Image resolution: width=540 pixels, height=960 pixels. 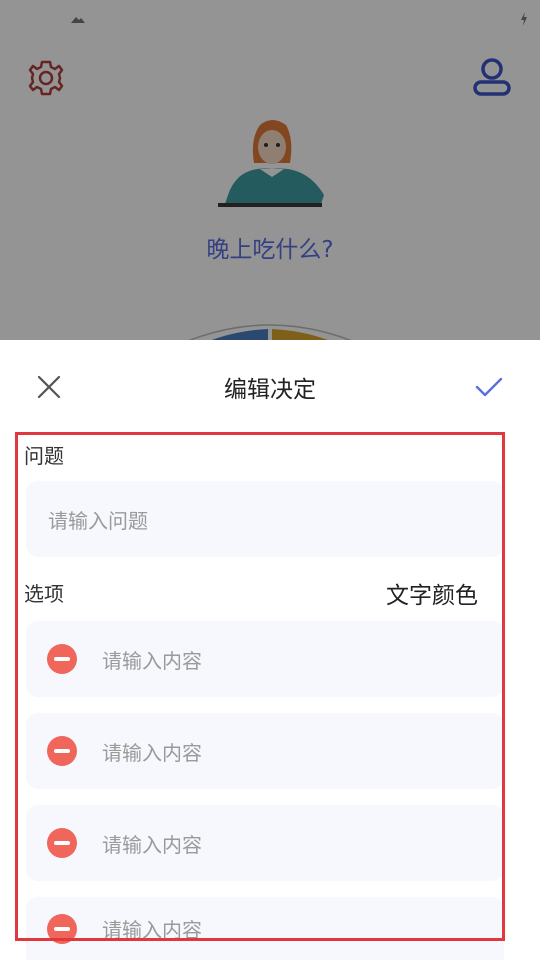 What do you see at coordinates (98, 520) in the screenshot?
I see `question-placeholder: 请输入问题` at bounding box center [98, 520].